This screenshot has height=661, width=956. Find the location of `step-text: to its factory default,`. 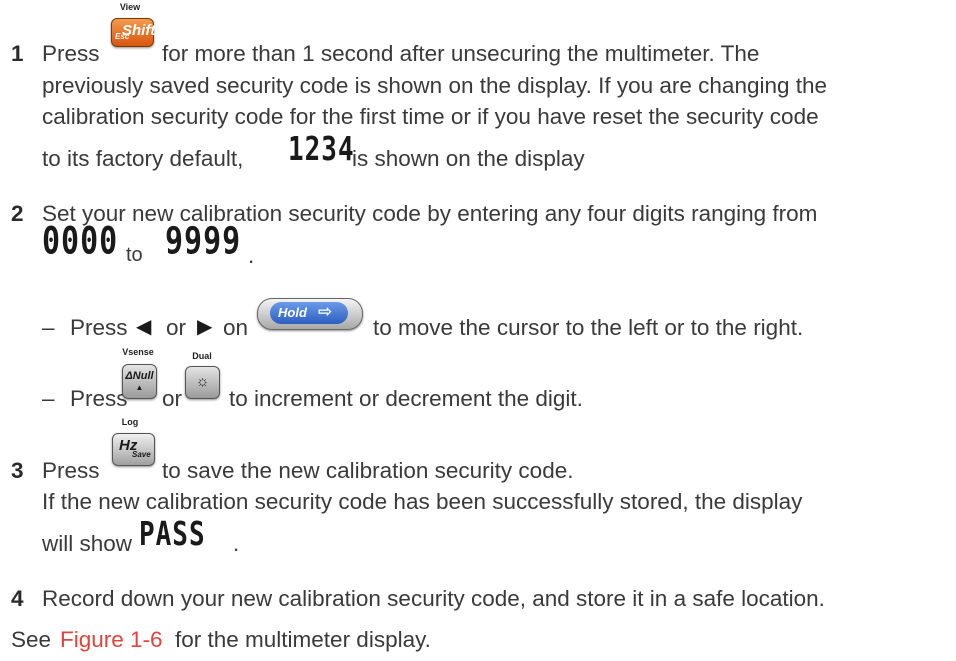

step-text: to its factory default, is located at coordinates (143, 158).